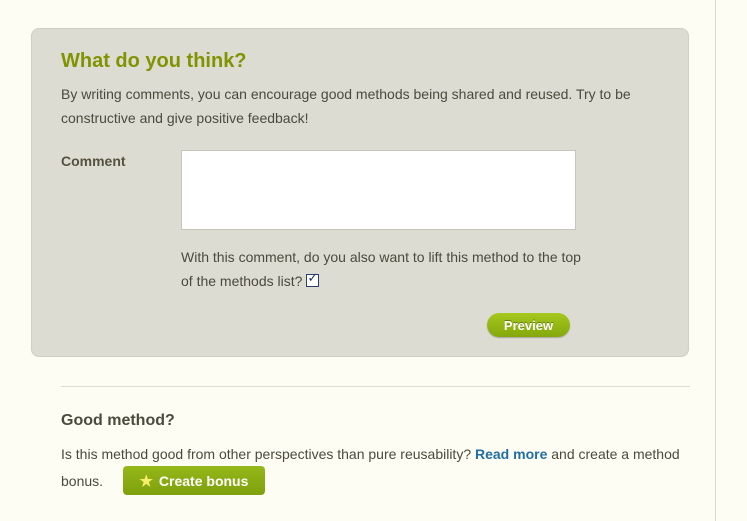 The height and width of the screenshot is (521, 747). Describe the element at coordinates (203, 480) in the screenshot. I see `create-bonus-label: Create bonus` at that location.